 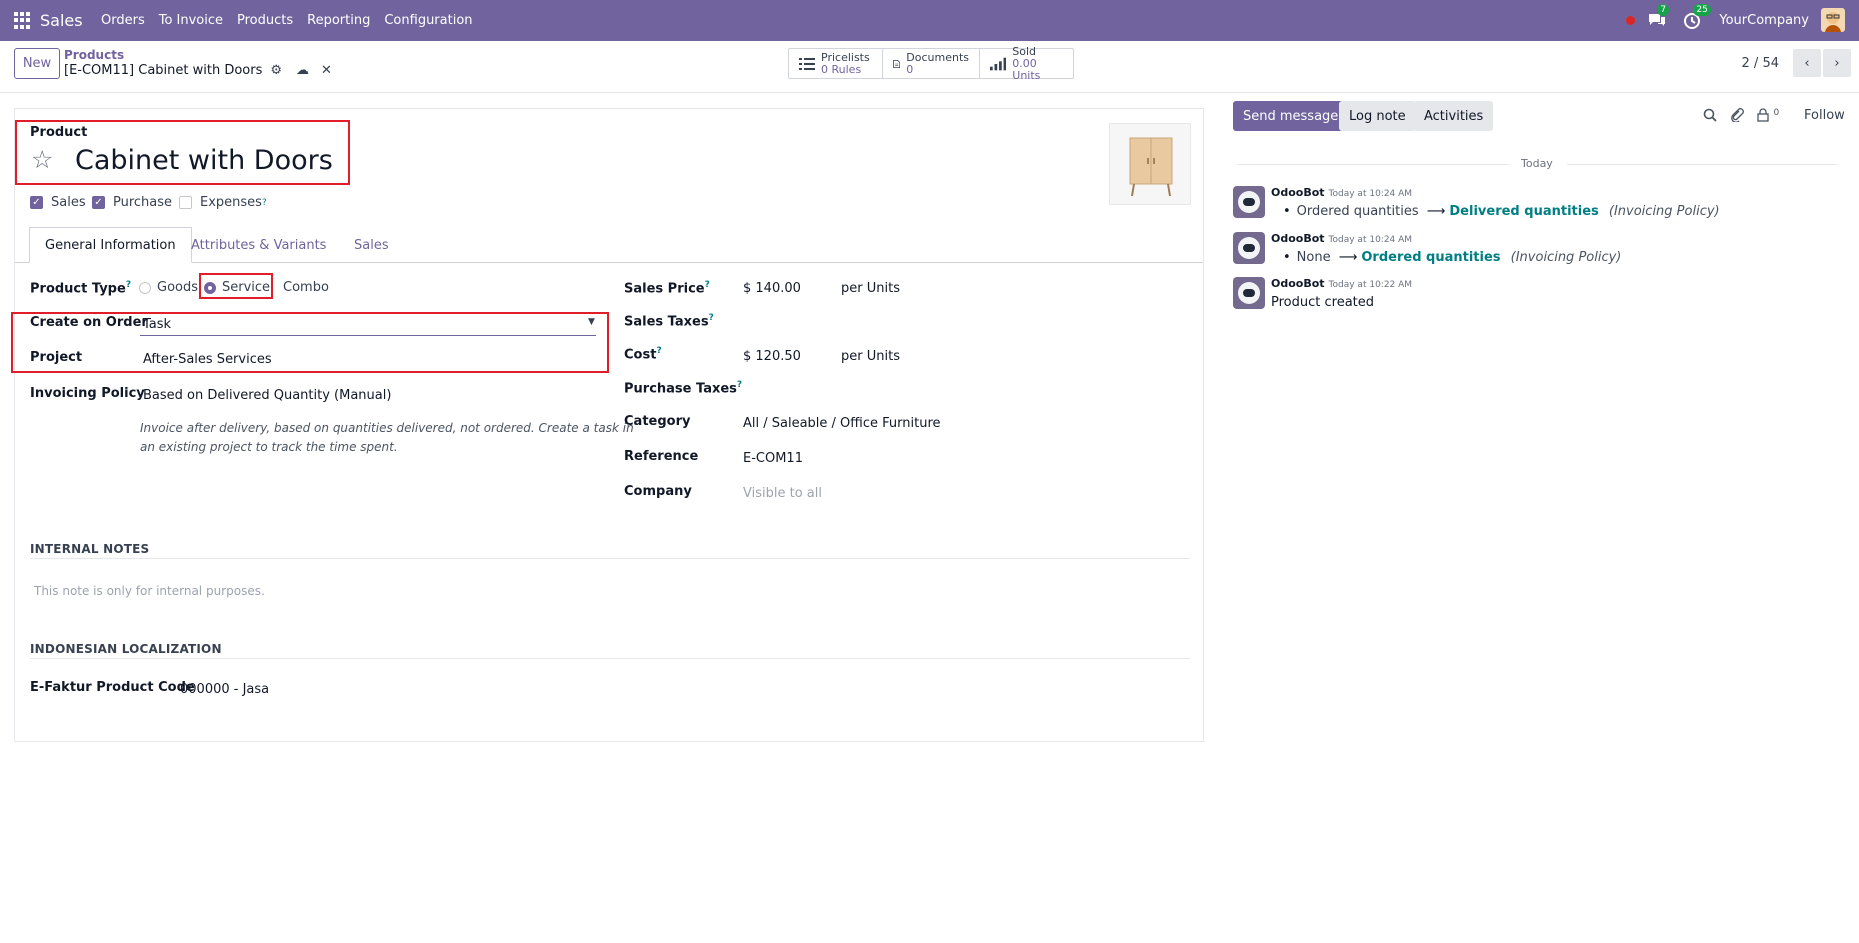 I want to click on sales-checkbox: ✓ Sales, so click(x=58, y=202).